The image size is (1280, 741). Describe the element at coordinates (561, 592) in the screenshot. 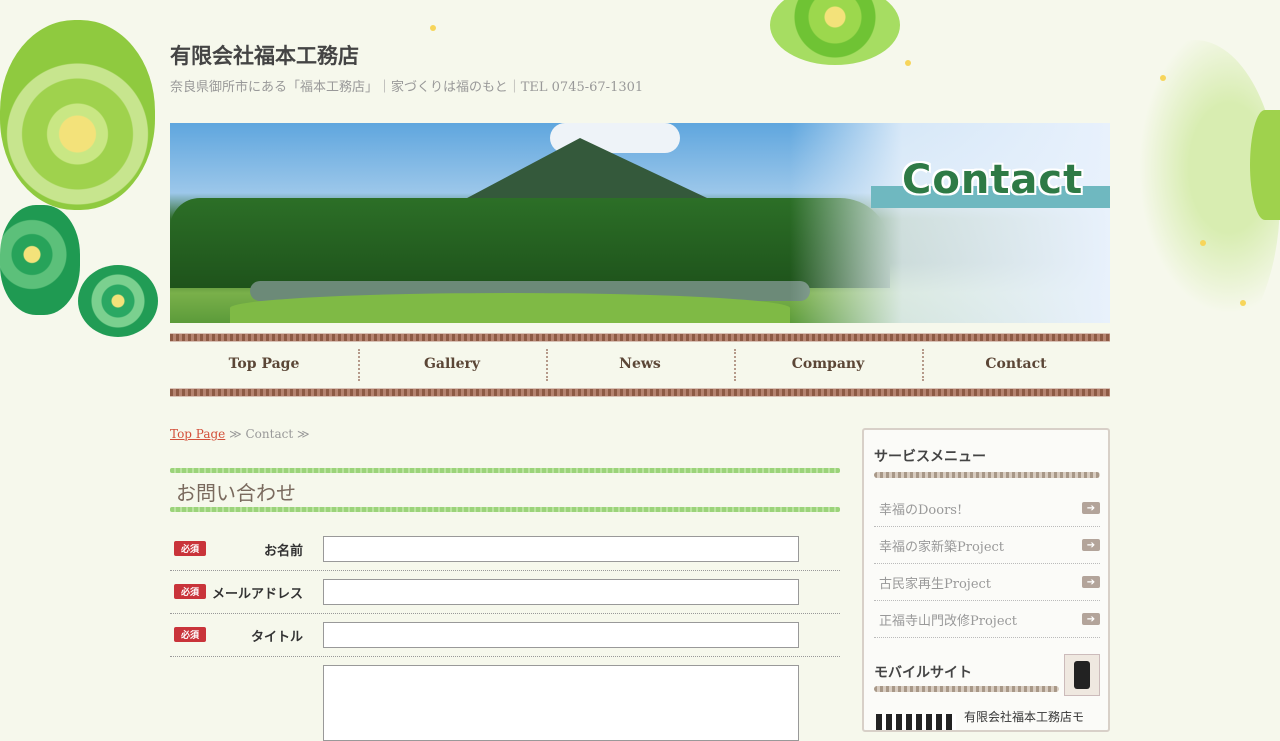

I see `email-input` at that location.